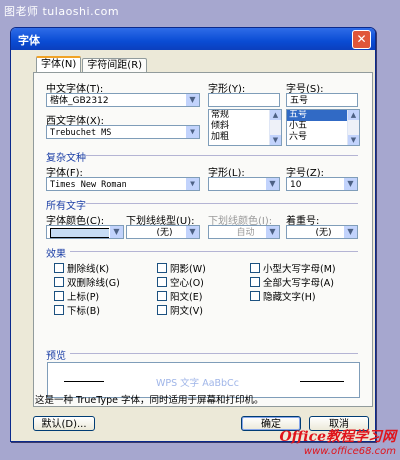 This screenshot has width=400, height=460. What do you see at coordinates (56, 254) in the screenshot?
I see `effects-heading: 效果` at bounding box center [56, 254].